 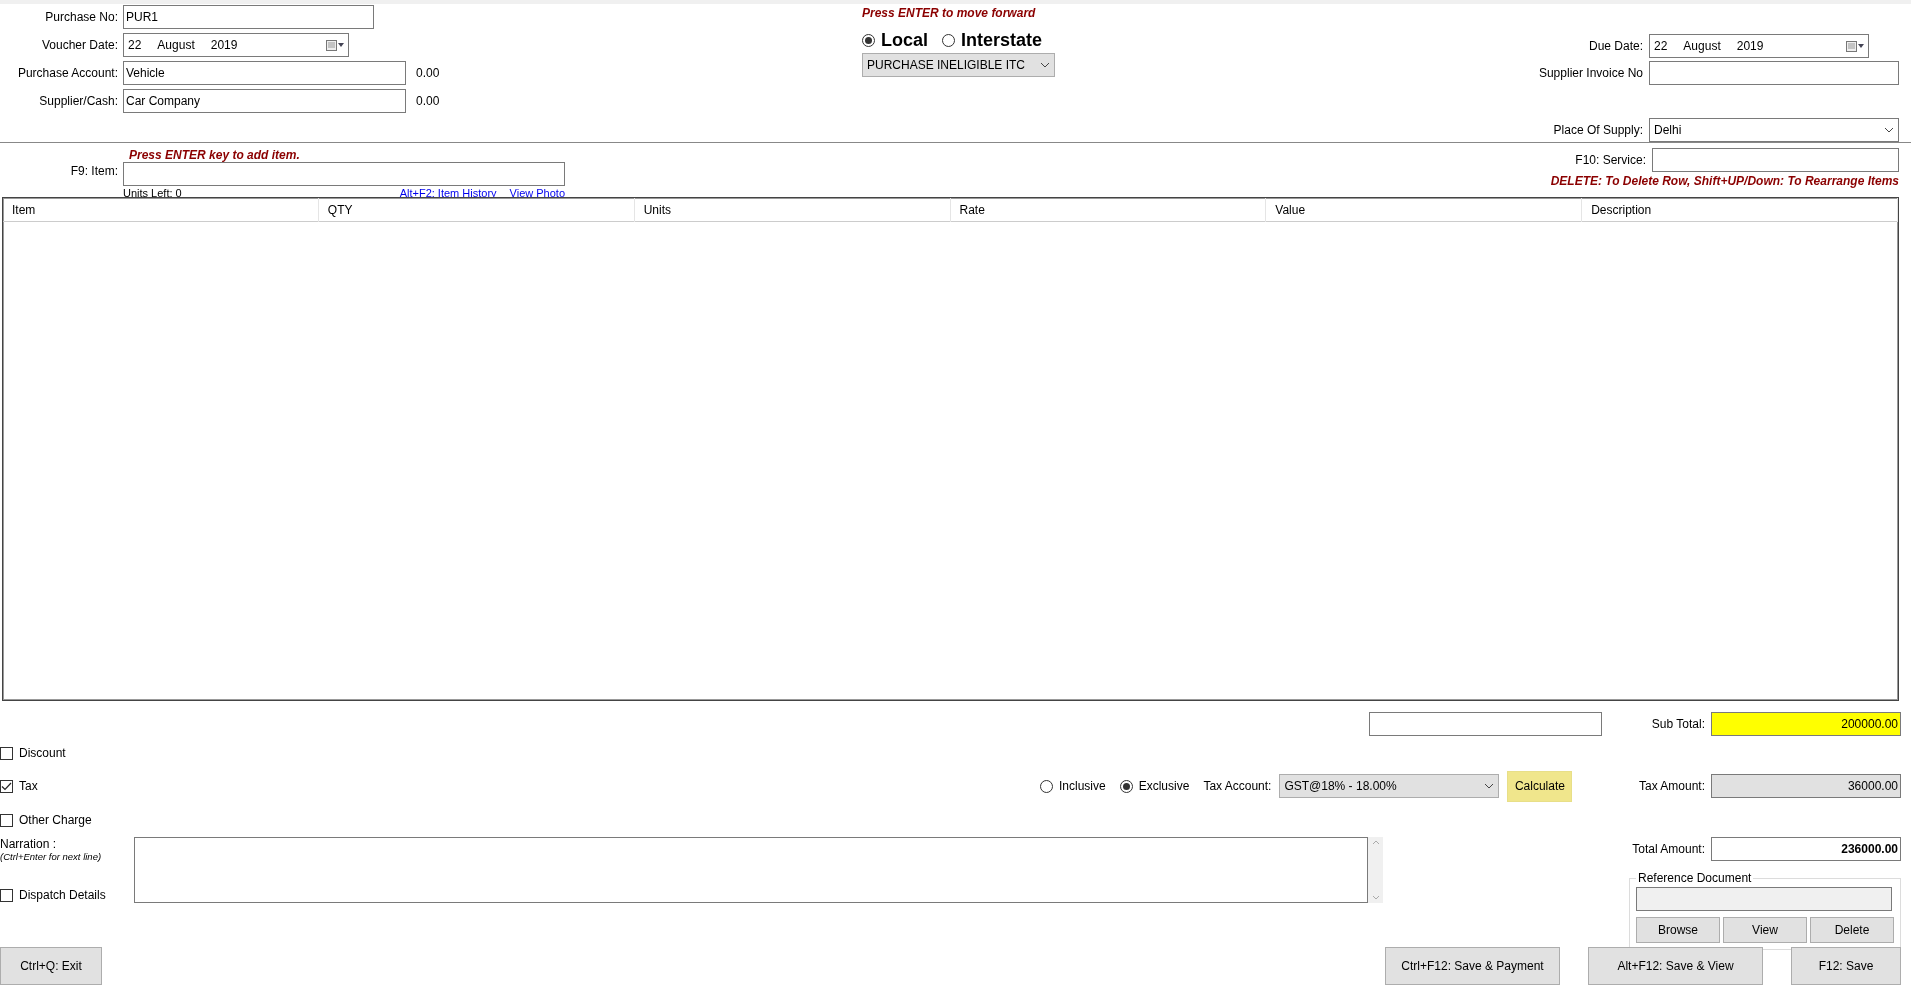 I want to click on narration-field, so click(x=751, y=870).